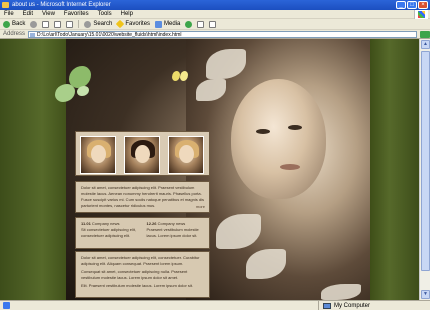 Image resolution: width=430 pixels, height=310 pixels. Describe the element at coordinates (127, 14) in the screenshot. I see `menu-help: Help` at that location.